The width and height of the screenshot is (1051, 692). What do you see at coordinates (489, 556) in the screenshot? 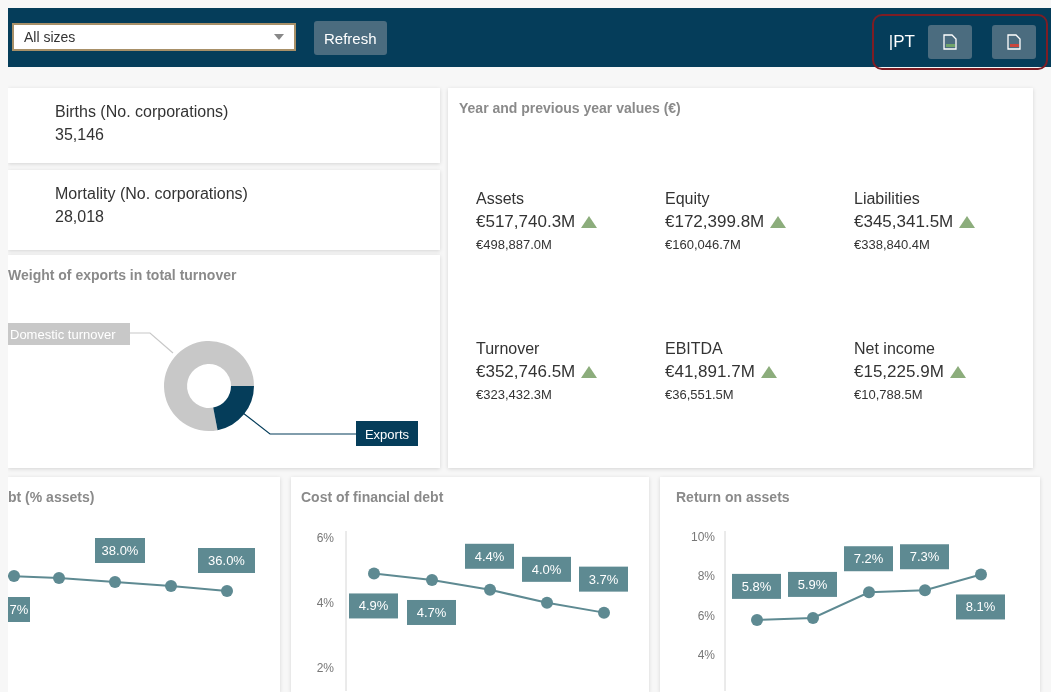
I see `data-label: 4.4%` at bounding box center [489, 556].